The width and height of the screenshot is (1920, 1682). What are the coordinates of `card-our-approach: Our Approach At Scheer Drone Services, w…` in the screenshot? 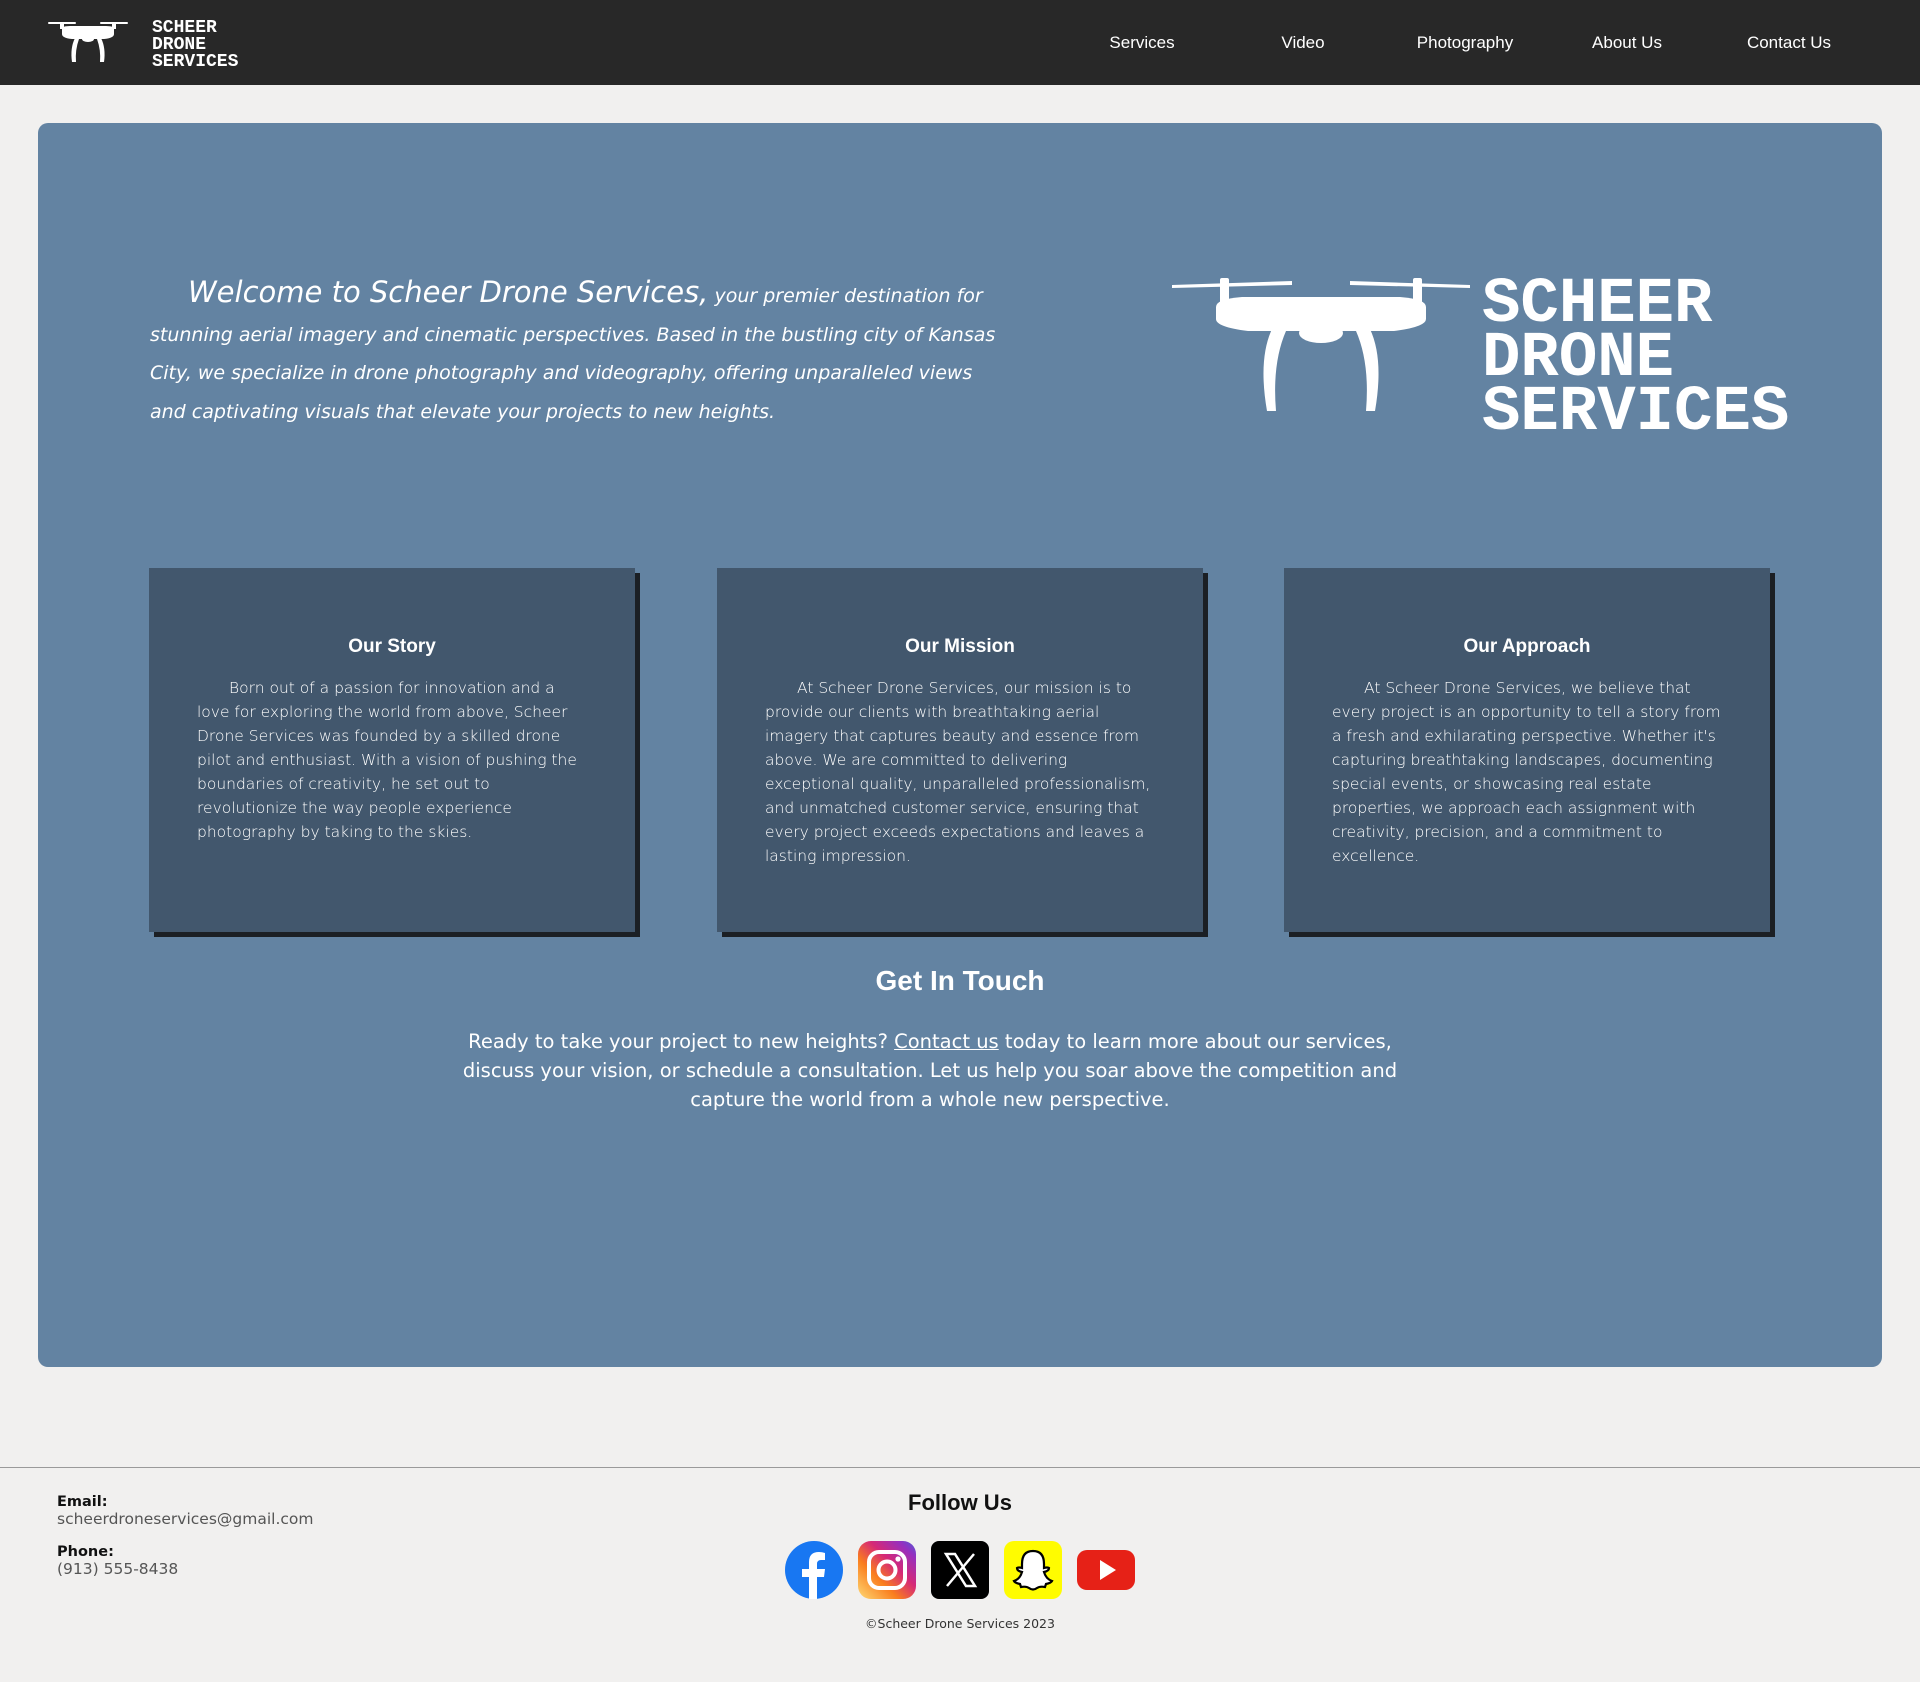 It's located at (1527, 750).